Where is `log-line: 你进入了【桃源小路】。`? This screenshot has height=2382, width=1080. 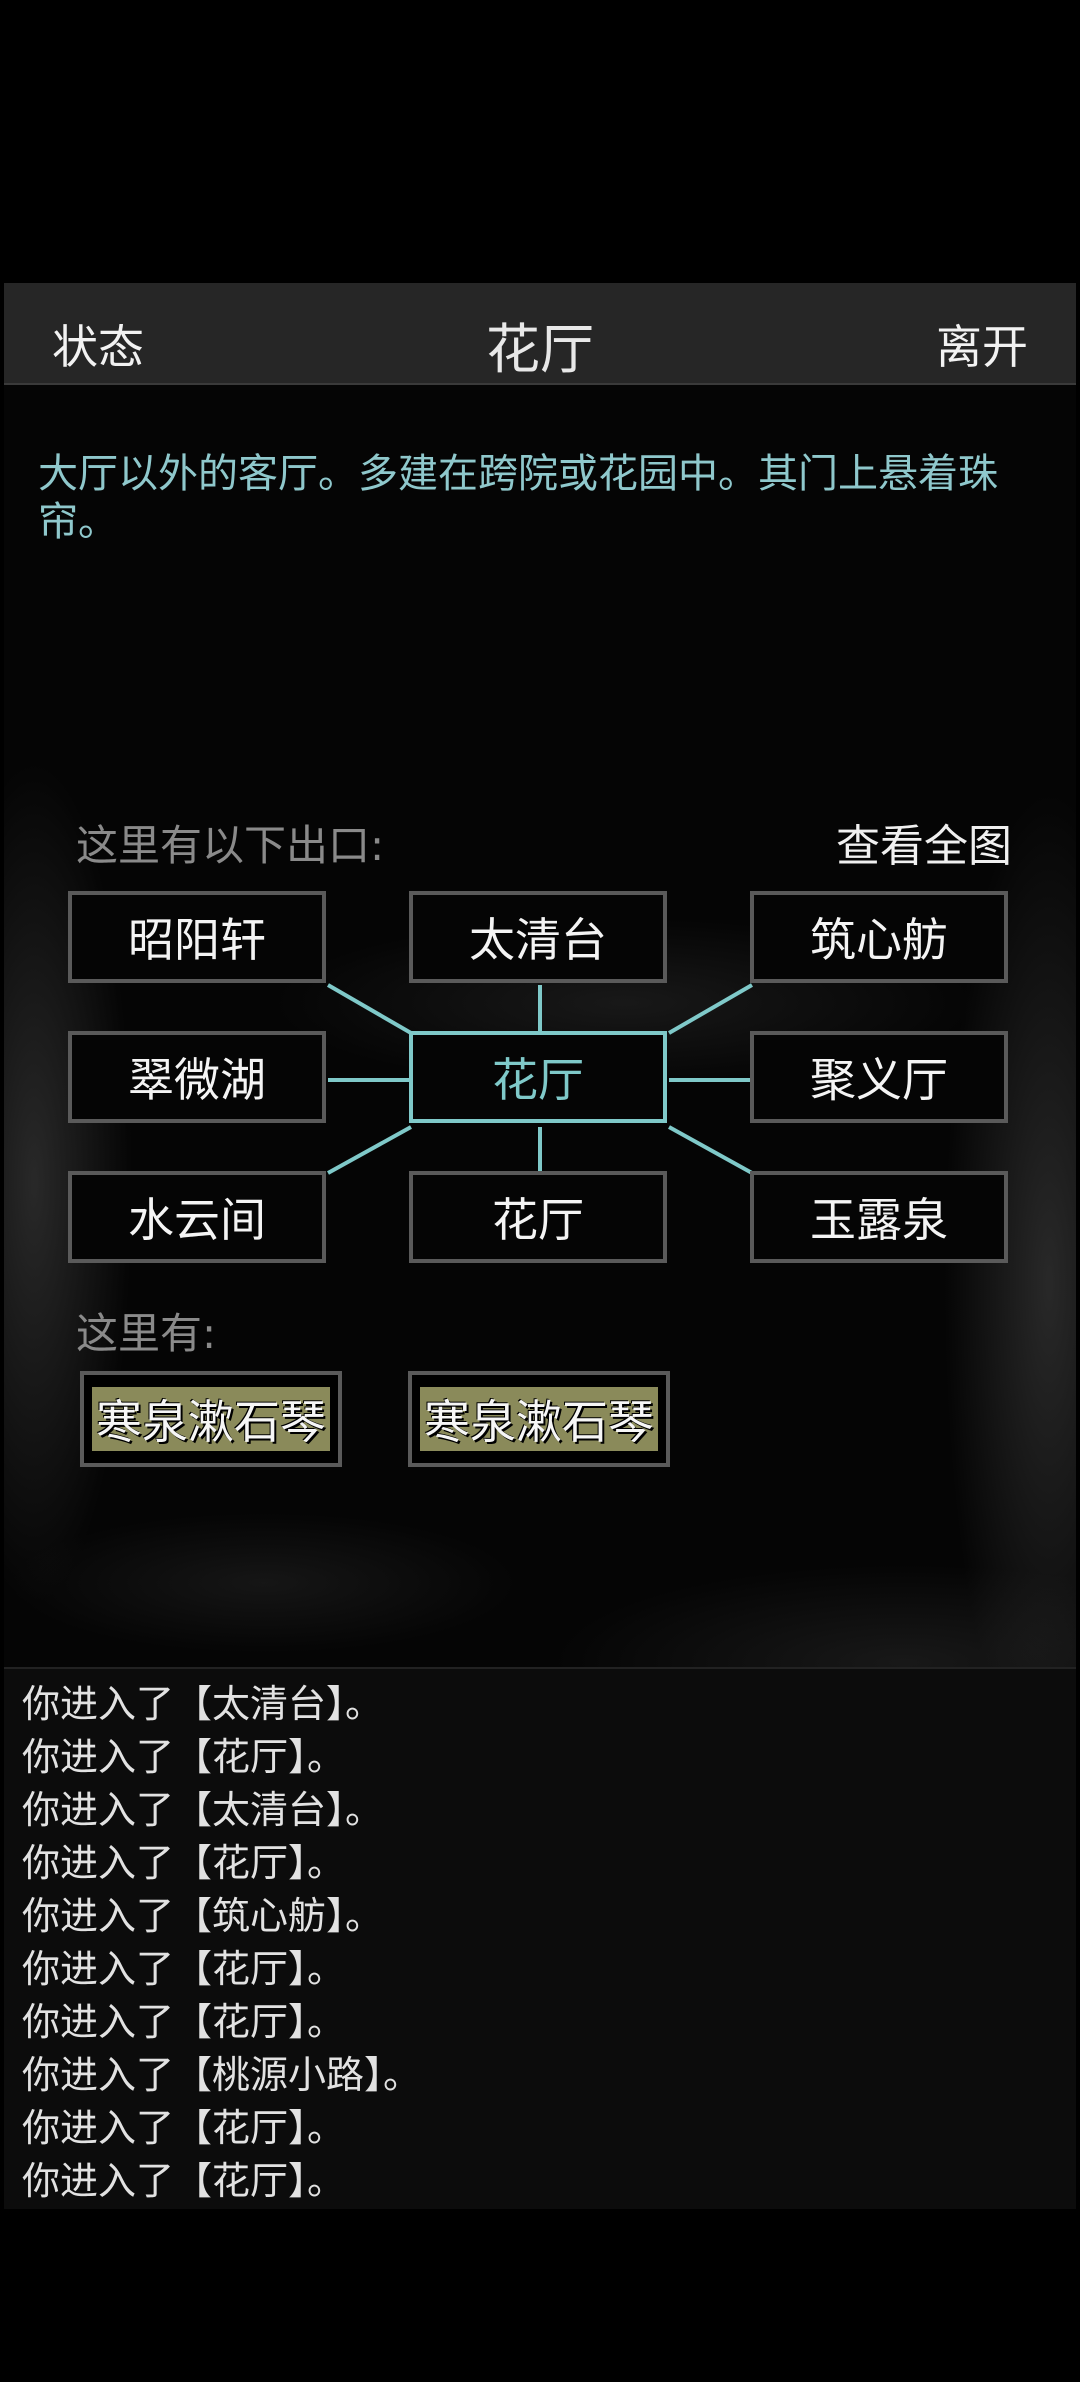
log-line: 你进入了【桃源小路】。 is located at coordinates (222, 2075).